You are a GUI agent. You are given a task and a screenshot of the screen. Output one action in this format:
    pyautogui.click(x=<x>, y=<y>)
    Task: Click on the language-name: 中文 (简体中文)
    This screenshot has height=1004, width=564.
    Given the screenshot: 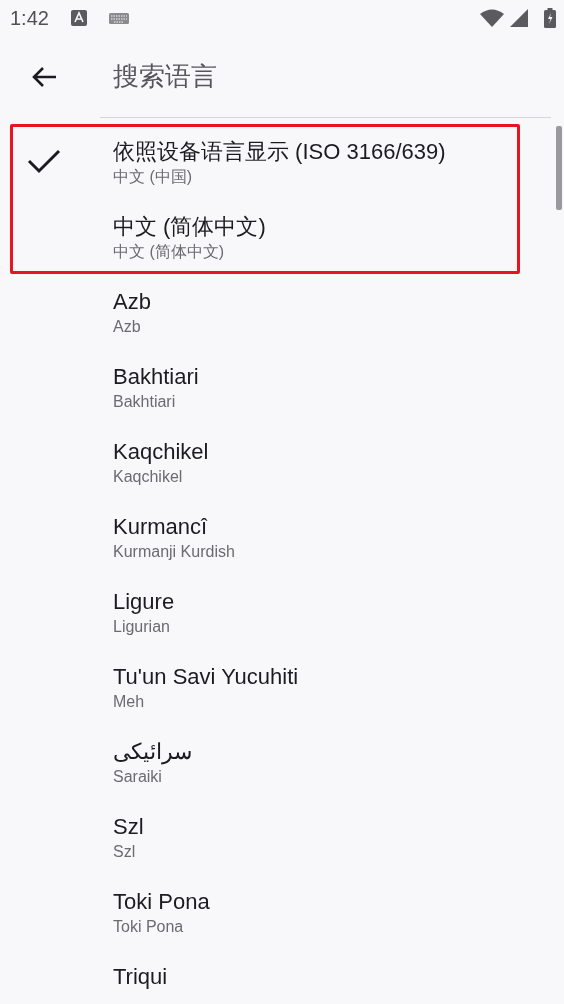 What is the action you would take?
    pyautogui.click(x=189, y=227)
    